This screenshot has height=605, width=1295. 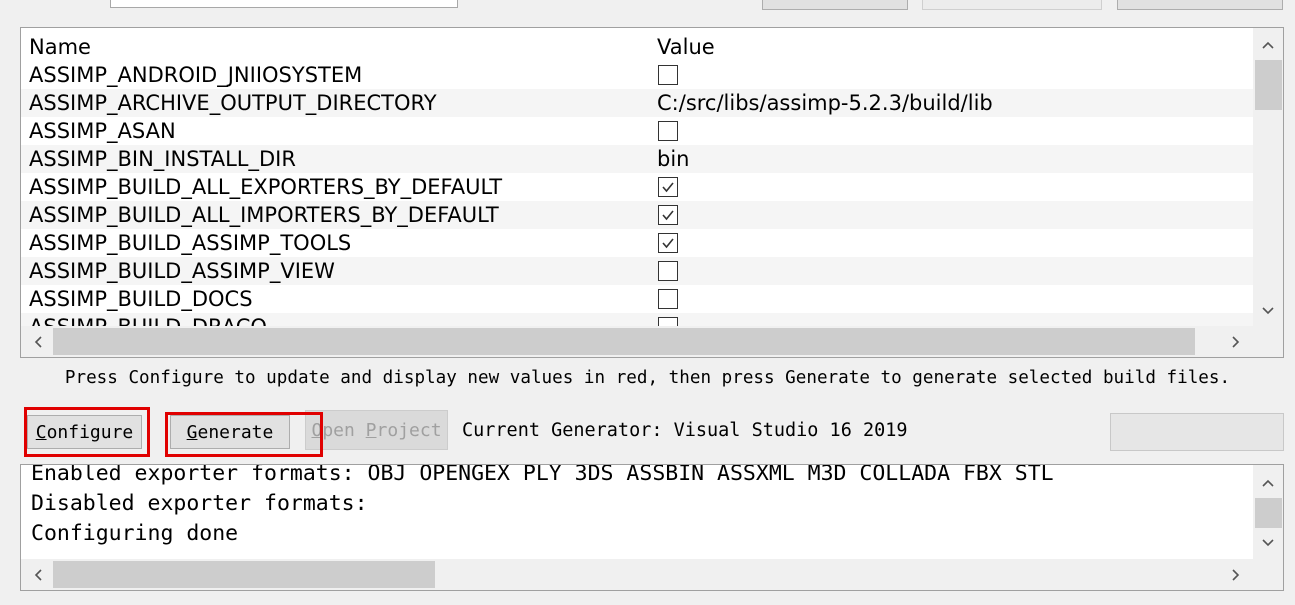 What do you see at coordinates (835, 5) in the screenshot?
I see `browse-source-button` at bounding box center [835, 5].